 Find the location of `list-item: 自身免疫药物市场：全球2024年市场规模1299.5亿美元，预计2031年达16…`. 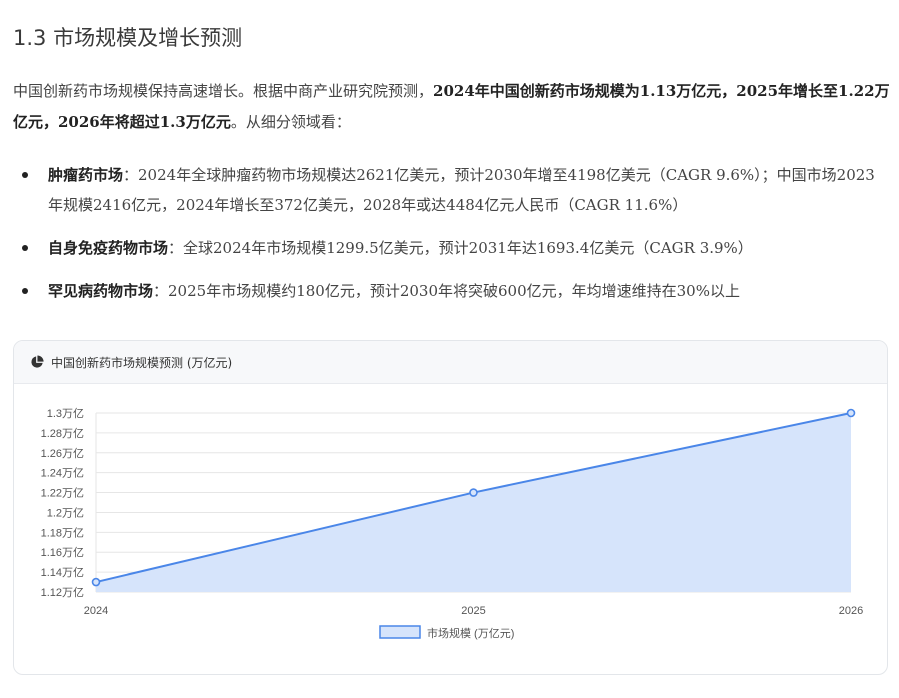

list-item: 自身免疫药物市场：全球2024年市场规模1299.5亿美元，预计2031年达16… is located at coordinates (450, 248).